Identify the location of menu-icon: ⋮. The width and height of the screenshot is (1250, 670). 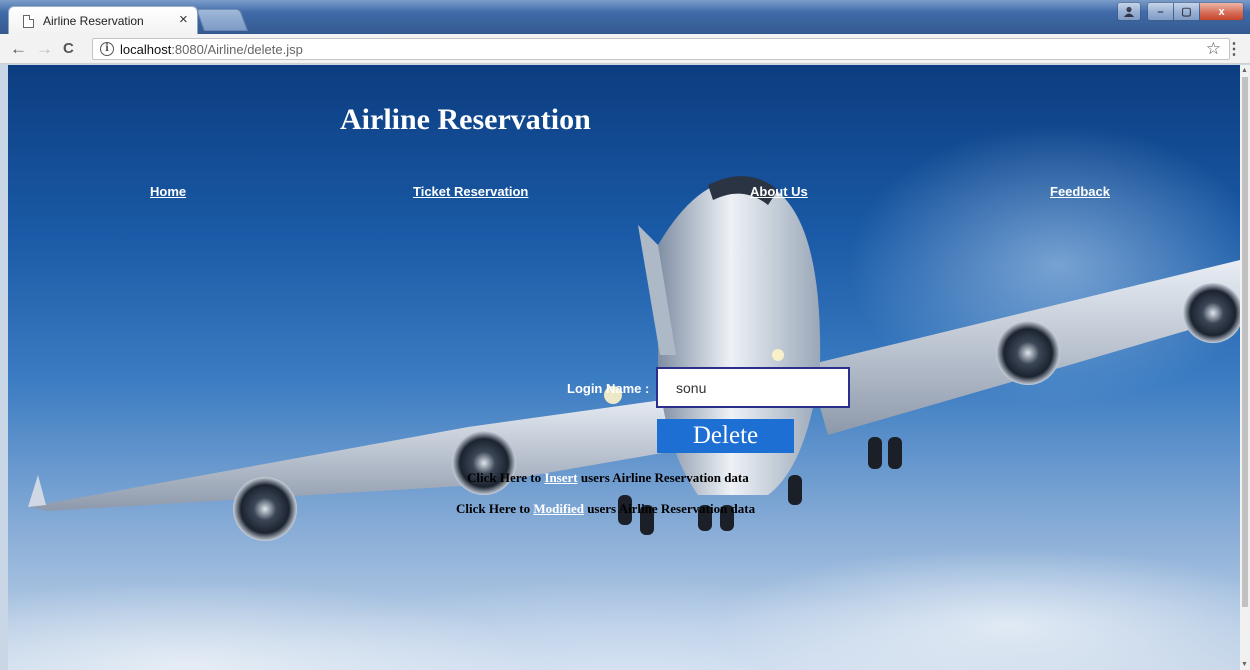
(1234, 49).